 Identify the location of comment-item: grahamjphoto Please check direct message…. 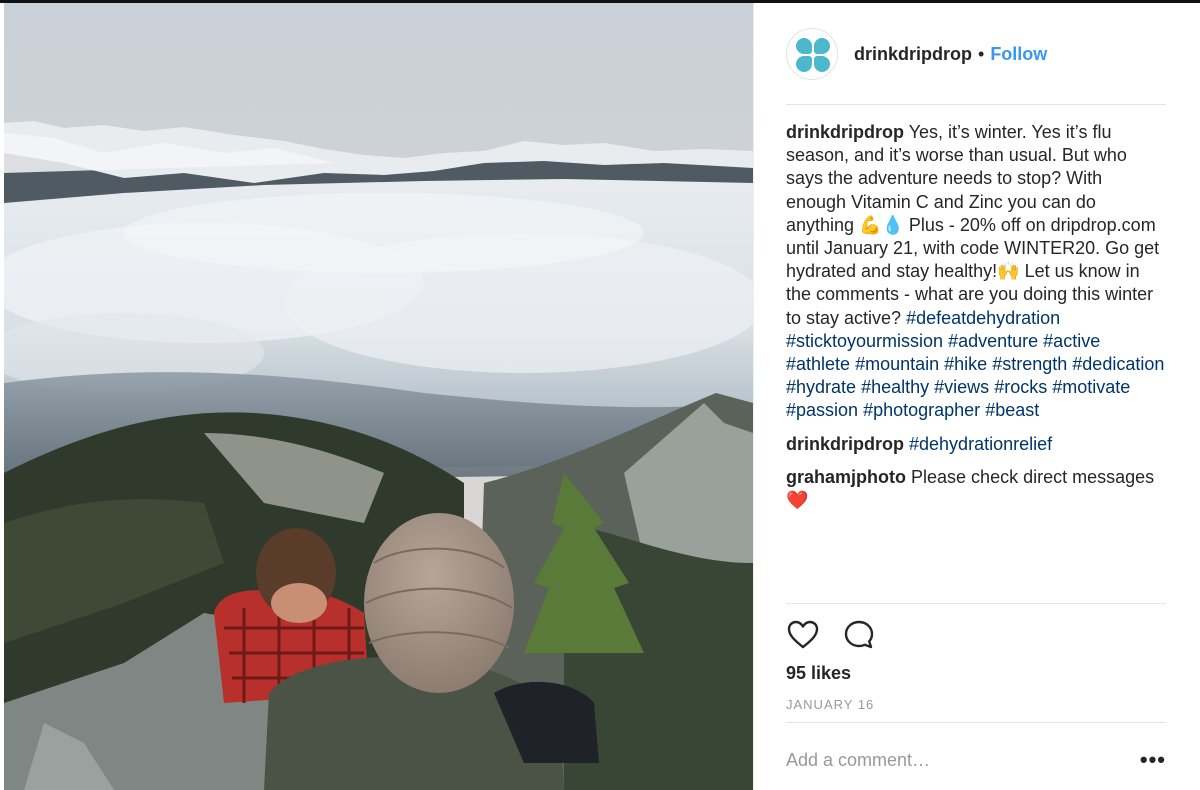
(976, 489).